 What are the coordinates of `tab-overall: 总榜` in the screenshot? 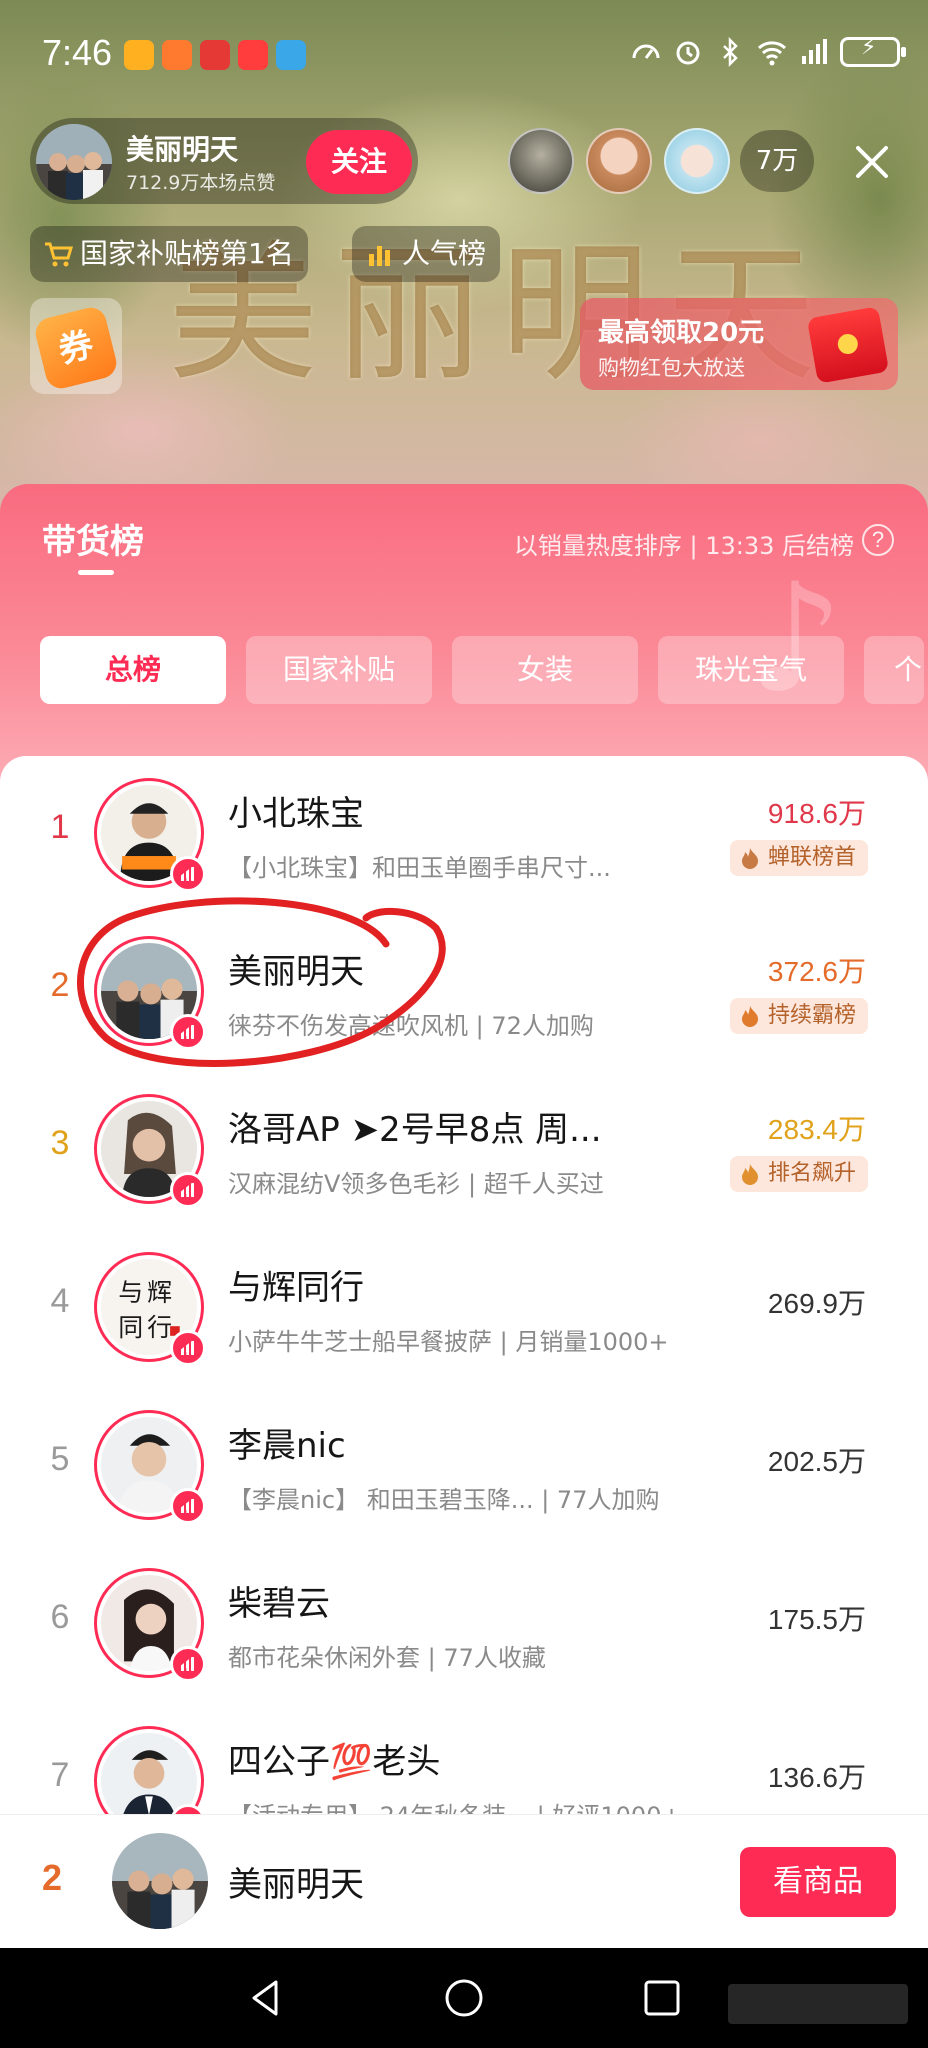 It's located at (133, 670).